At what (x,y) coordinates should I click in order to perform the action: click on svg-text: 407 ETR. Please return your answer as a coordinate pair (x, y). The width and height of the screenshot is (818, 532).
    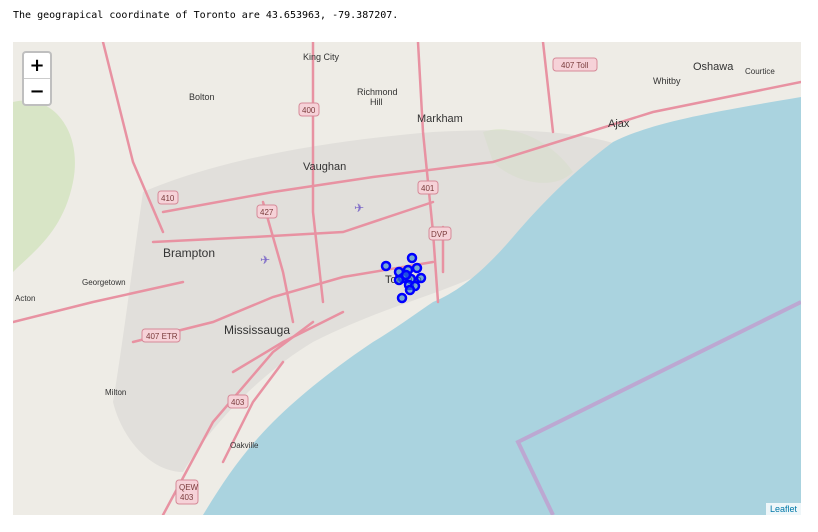
    Looking at the image, I should click on (162, 336).